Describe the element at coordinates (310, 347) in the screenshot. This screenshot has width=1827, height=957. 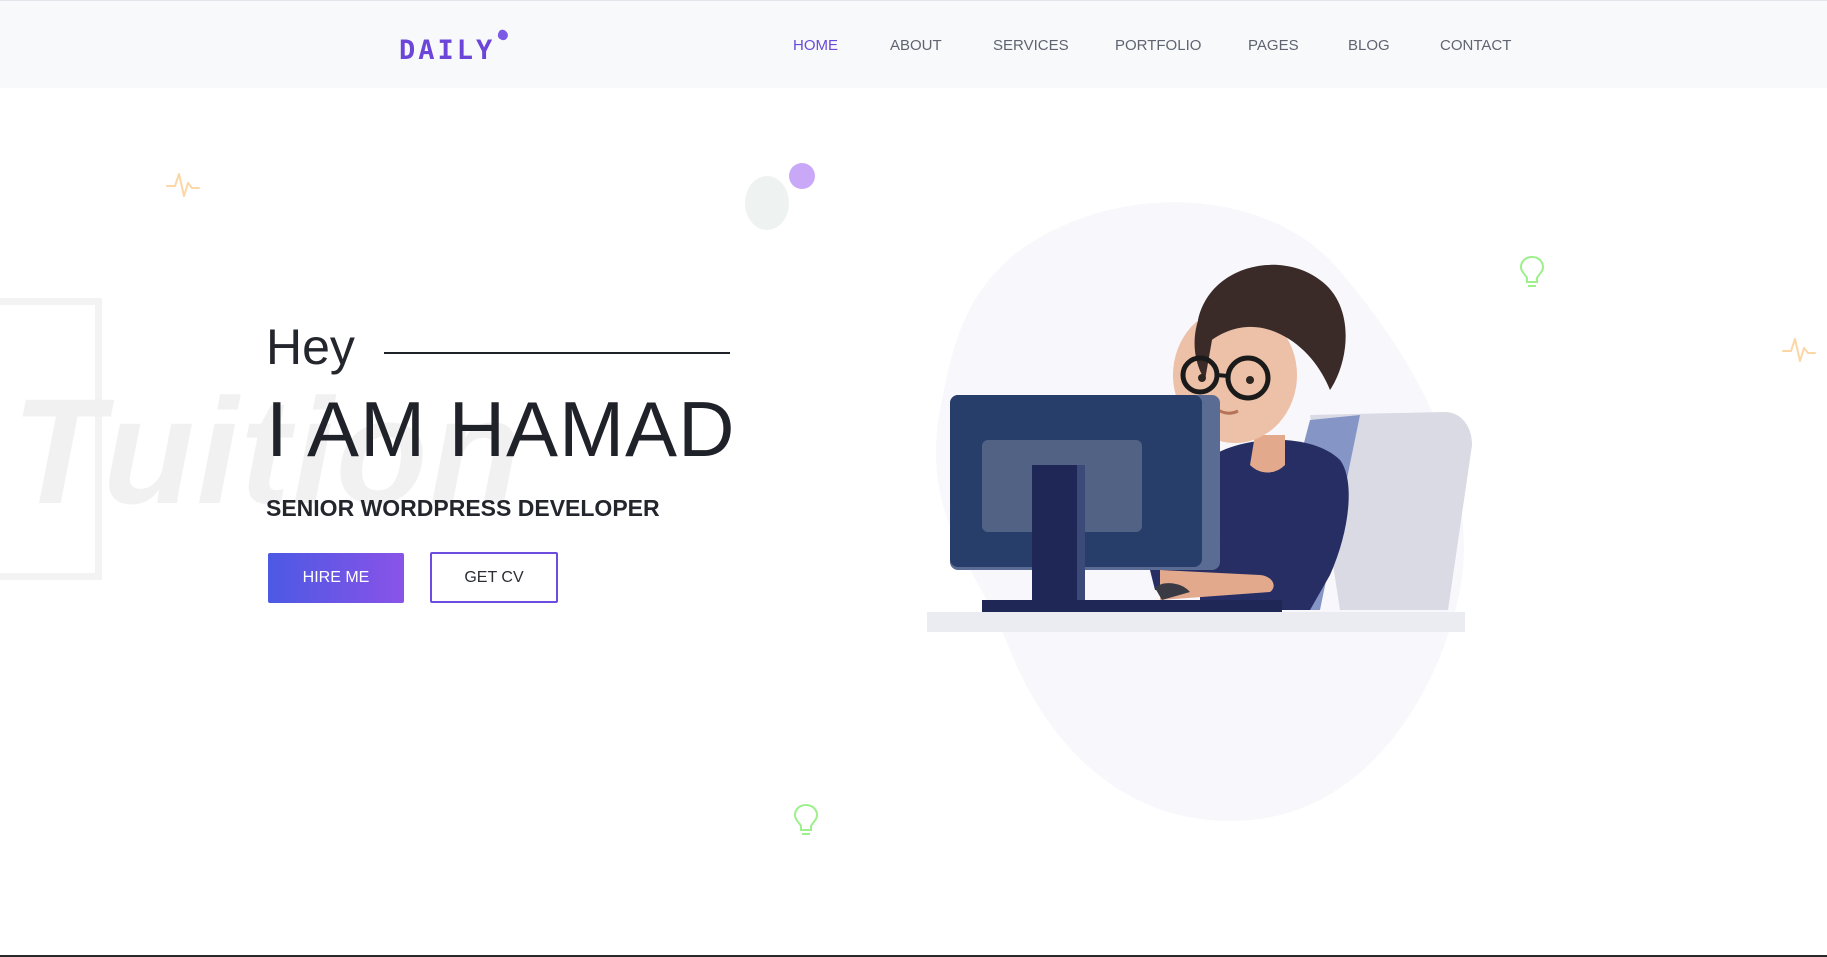
I see `hero-greeting: Hey` at that location.